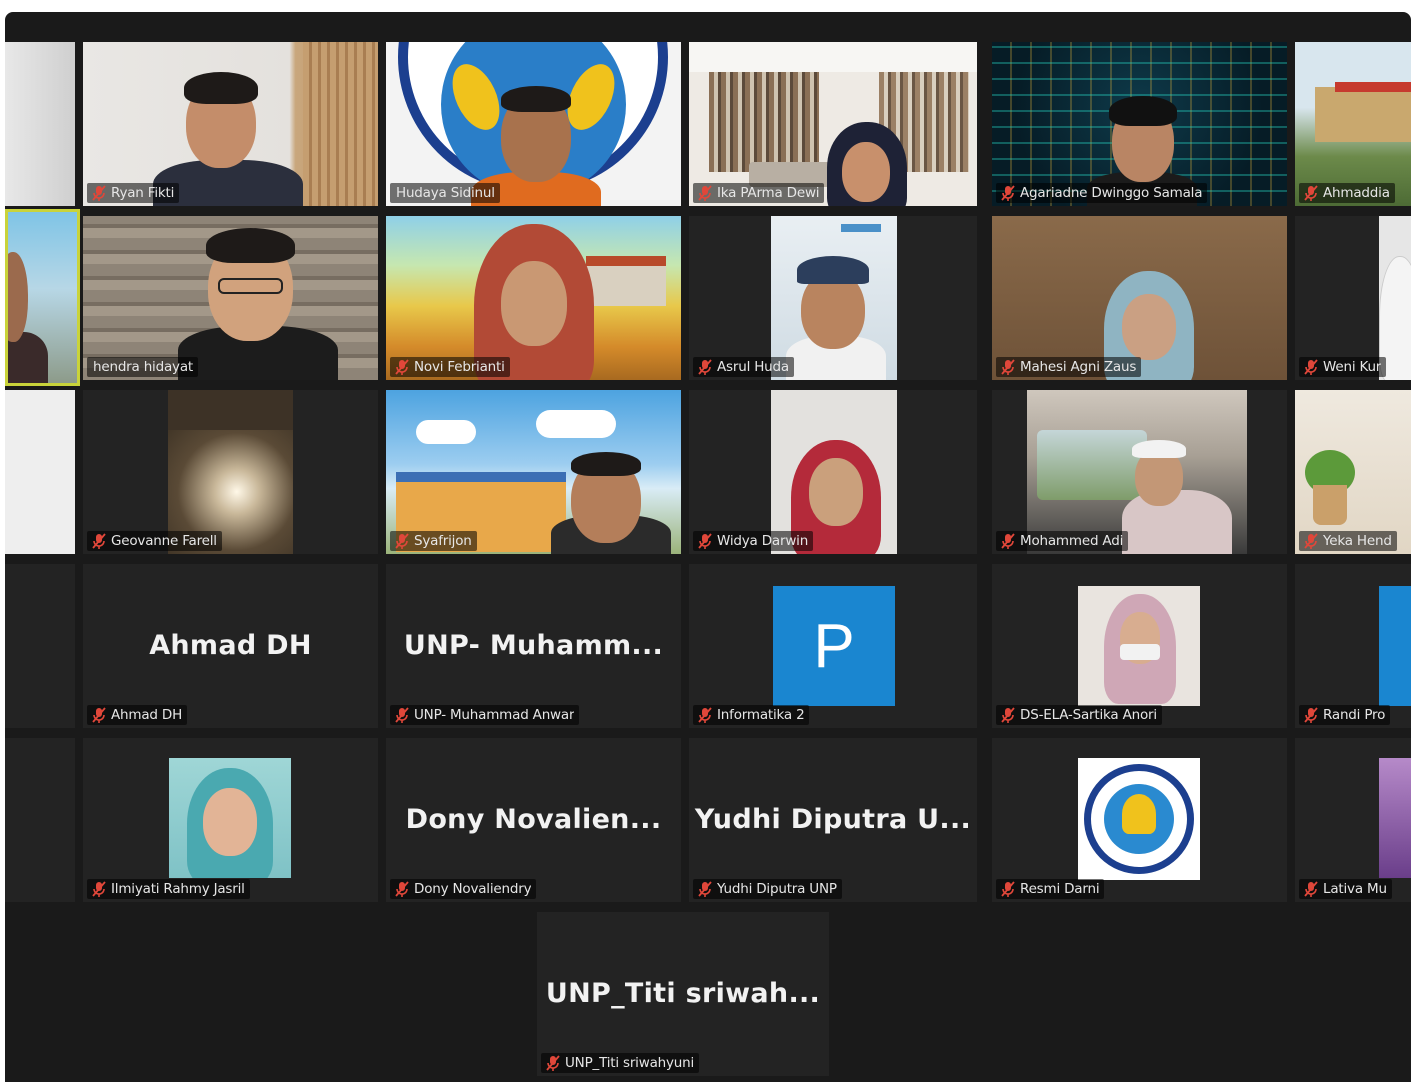 This screenshot has height=1082, width=1421. I want to click on participant-name-tag: Resmi Darni, so click(1050, 889).